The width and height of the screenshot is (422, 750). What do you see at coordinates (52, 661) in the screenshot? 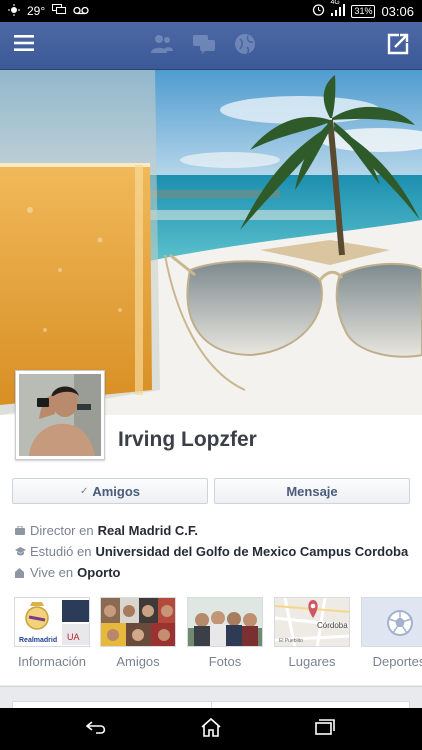
I see `tile-info-label: Información` at bounding box center [52, 661].